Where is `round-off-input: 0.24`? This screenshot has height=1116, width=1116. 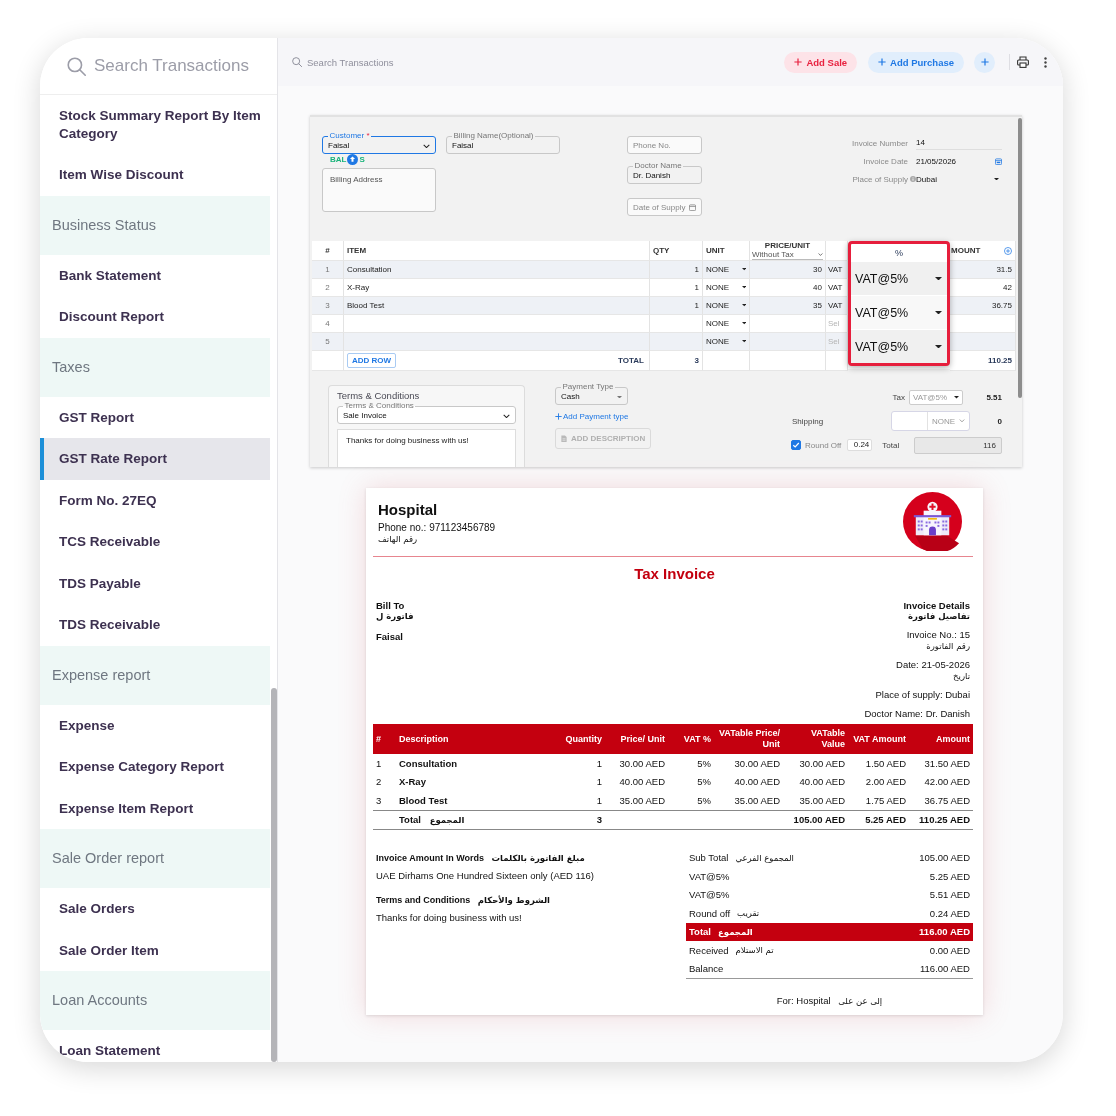
round-off-input: 0.24 is located at coordinates (860, 445).